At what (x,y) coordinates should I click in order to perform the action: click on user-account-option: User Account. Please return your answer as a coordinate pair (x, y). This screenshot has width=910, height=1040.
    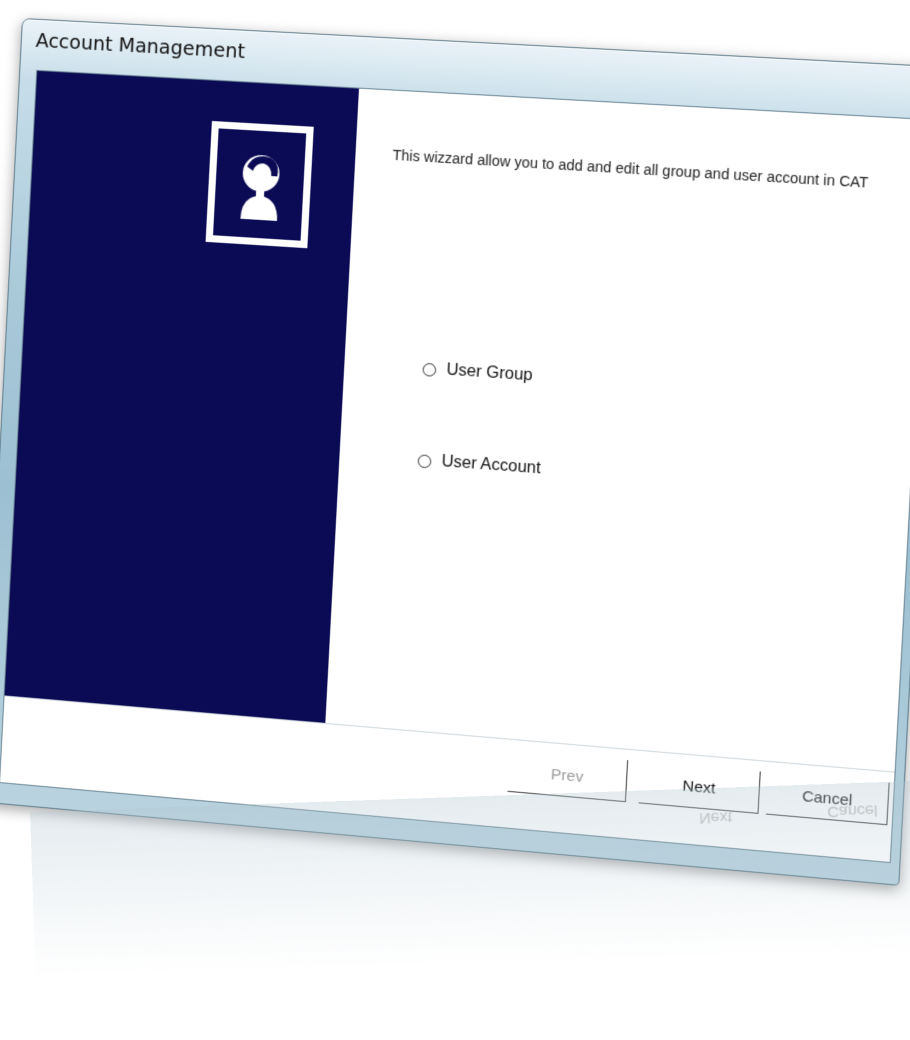
    Looking at the image, I should click on (479, 464).